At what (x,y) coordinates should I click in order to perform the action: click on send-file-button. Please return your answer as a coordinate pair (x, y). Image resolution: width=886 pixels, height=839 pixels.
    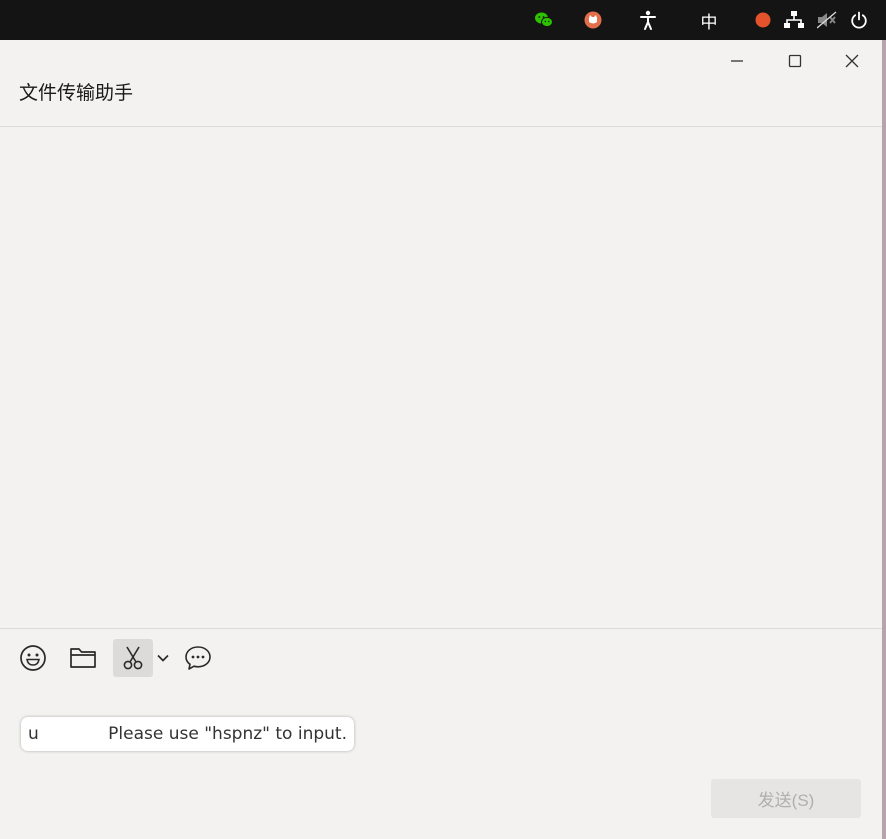
    Looking at the image, I should click on (83, 658).